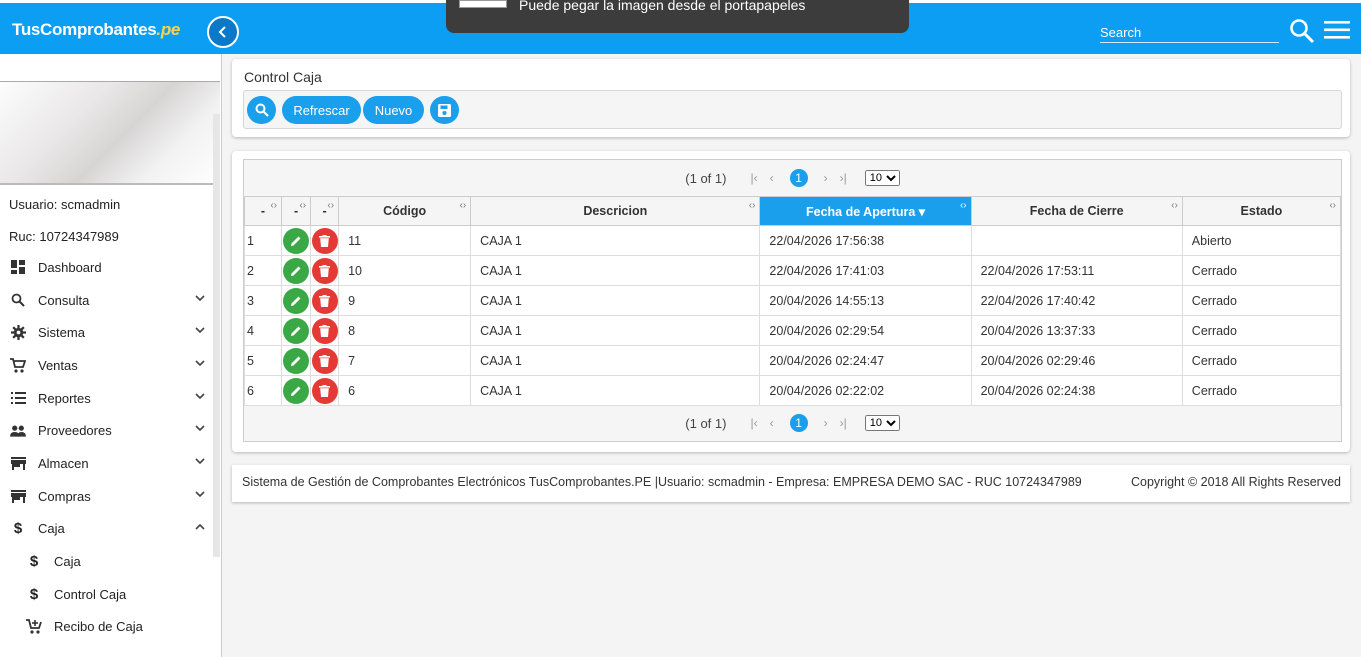 The image size is (1361, 657). I want to click on col-header-estado: Estado ‹›, so click(1261, 211).